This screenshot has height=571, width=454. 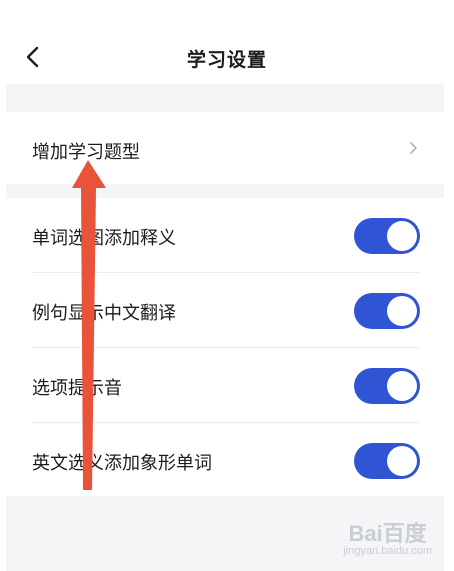 I want to click on watermark-logo: Bai百度, so click(x=387, y=533).